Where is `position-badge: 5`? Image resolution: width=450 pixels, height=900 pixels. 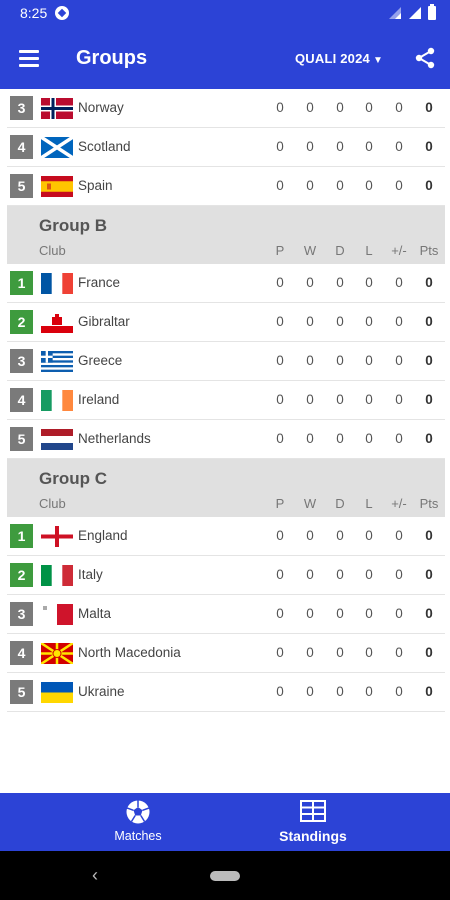 position-badge: 5 is located at coordinates (21, 186).